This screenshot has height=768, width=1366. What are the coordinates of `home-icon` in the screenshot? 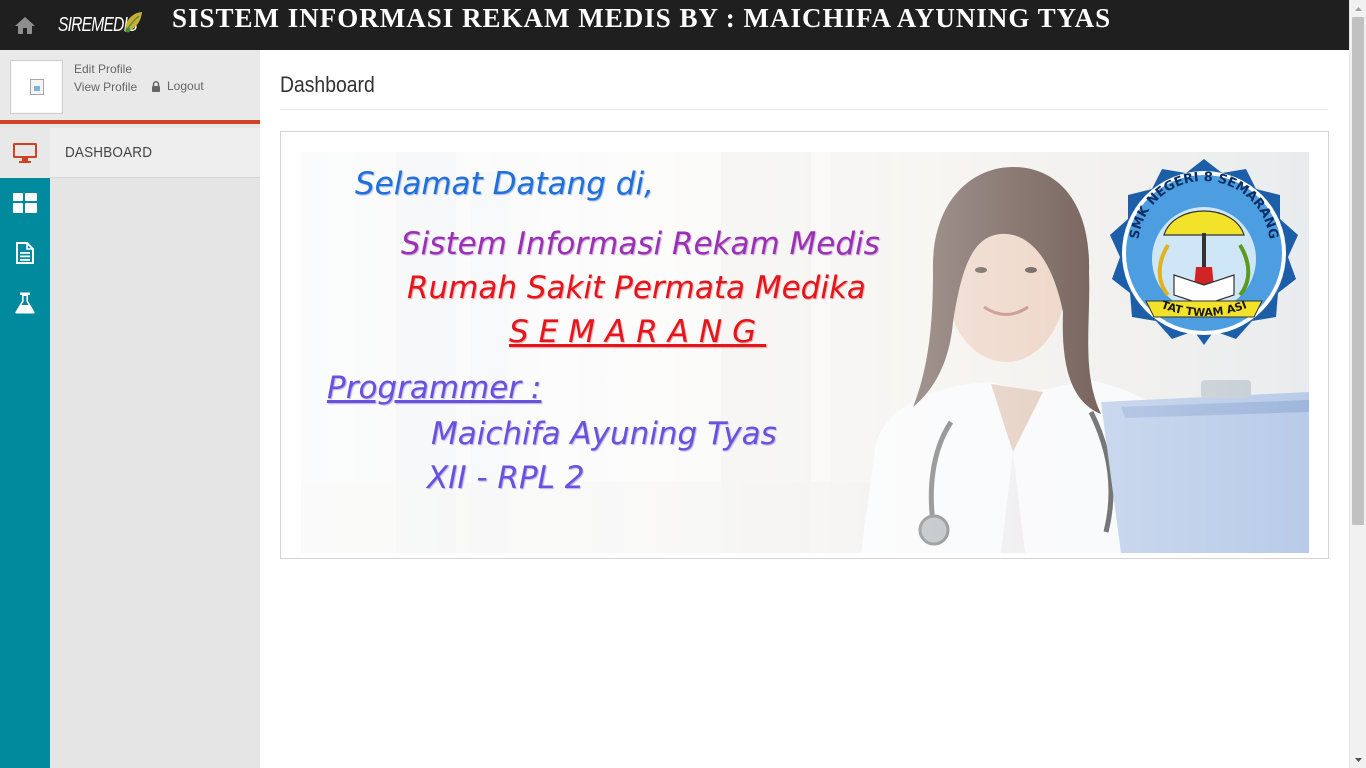 It's located at (25, 25).